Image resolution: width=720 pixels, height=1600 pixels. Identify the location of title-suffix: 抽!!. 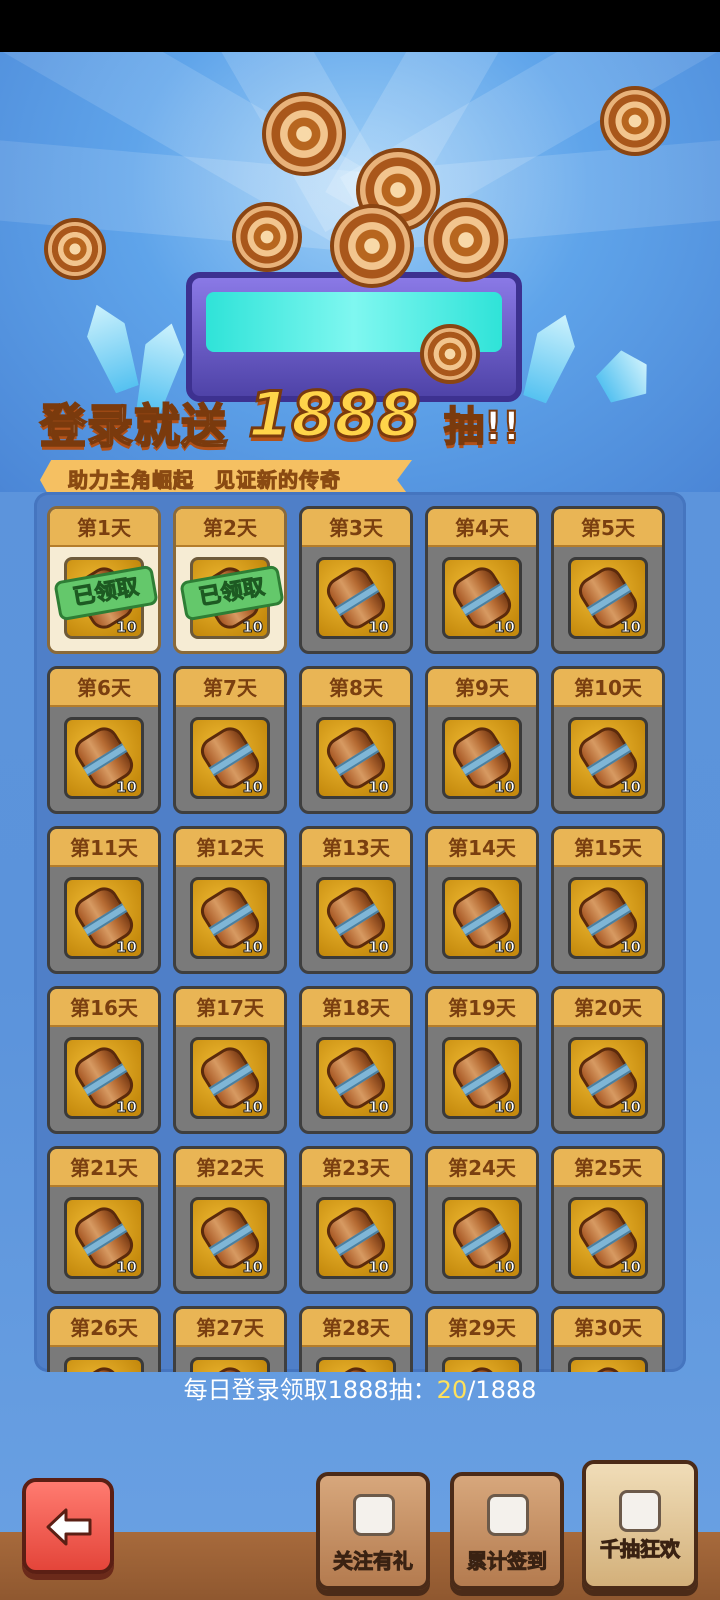
(482, 427).